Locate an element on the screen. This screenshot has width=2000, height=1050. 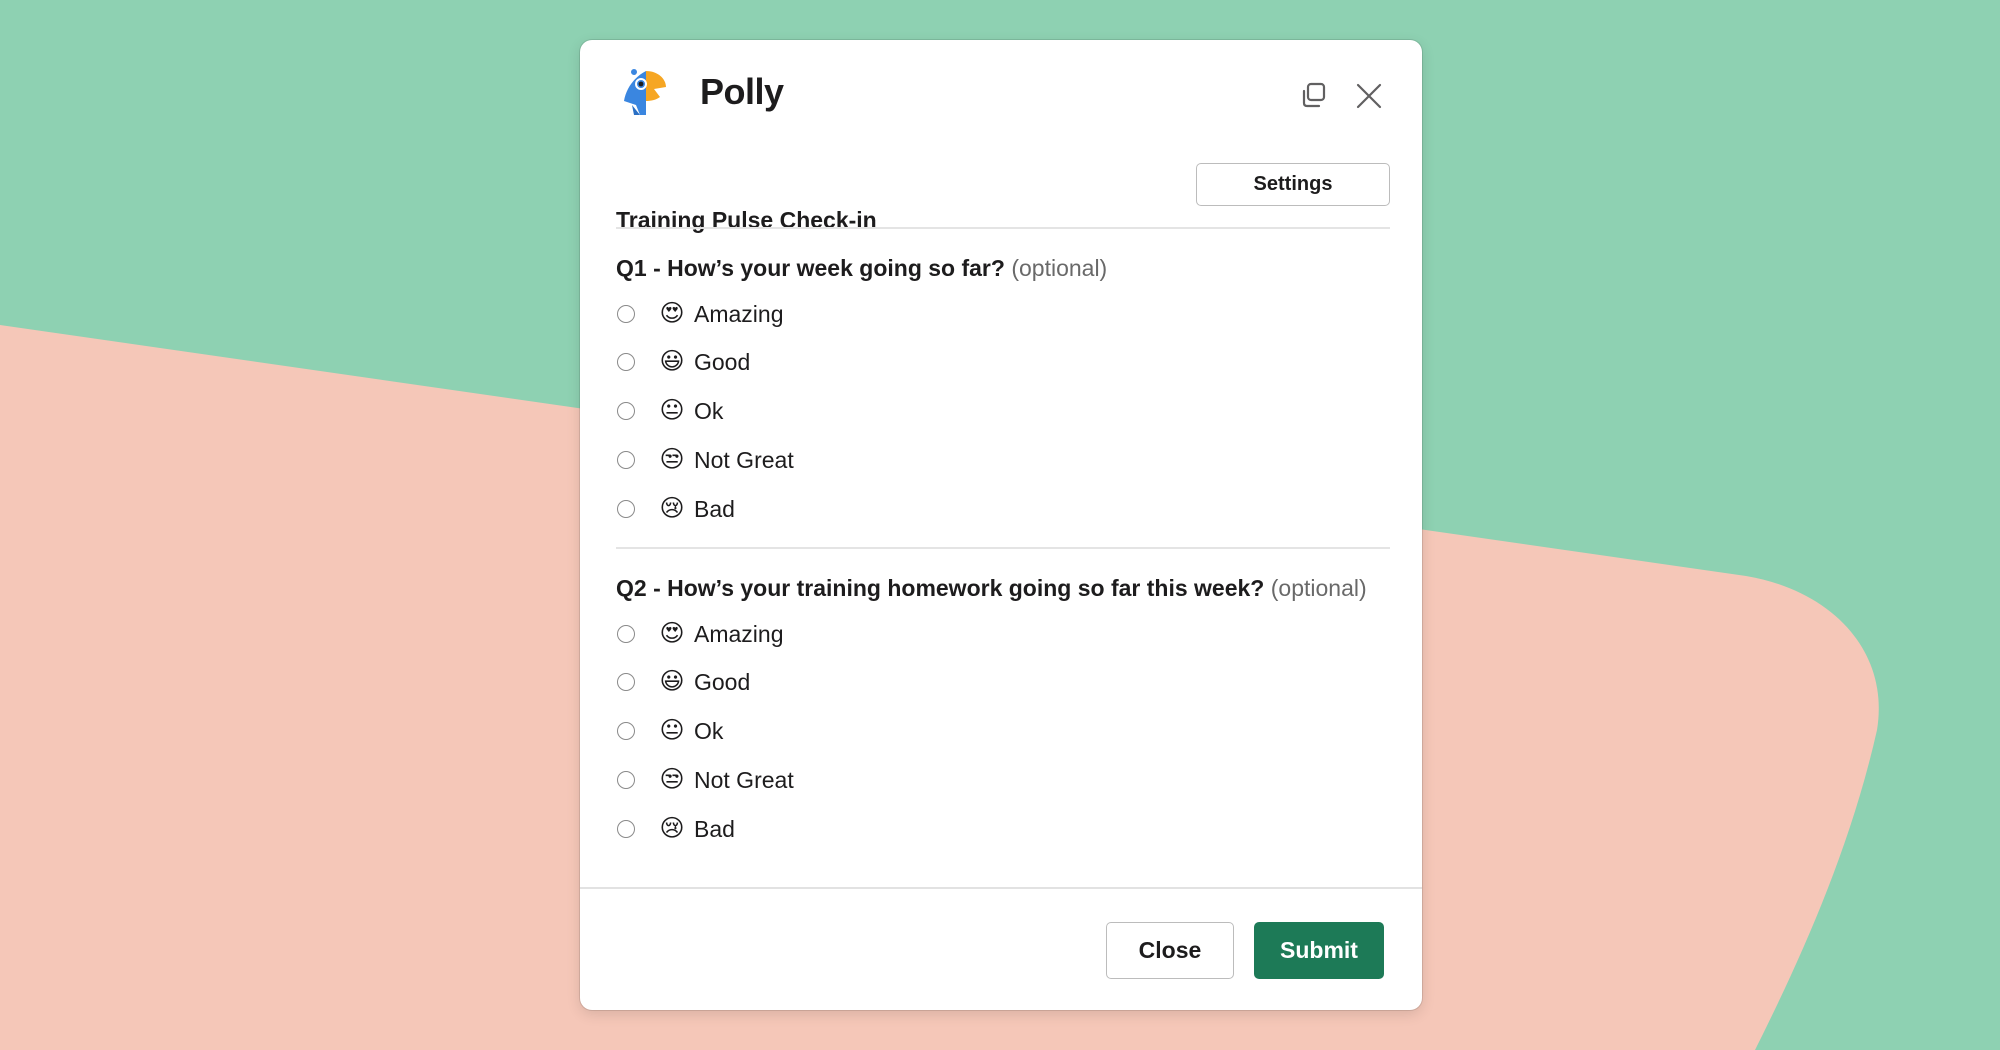
survey-title: Training Pulse Check-in is located at coordinates (746, 220).